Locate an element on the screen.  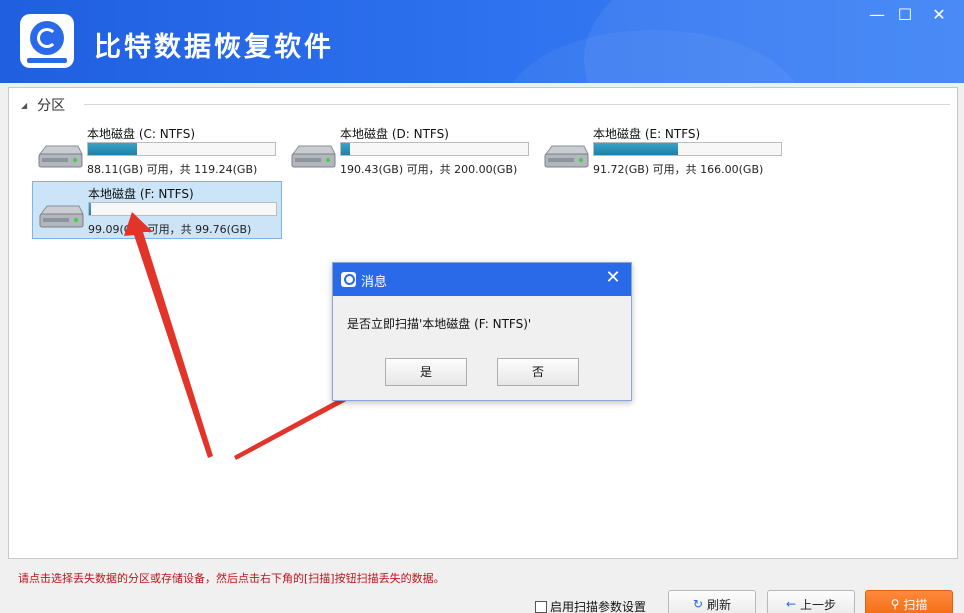
drive-name: 本地磁盘 (C: NTFS) is located at coordinates (141, 134).